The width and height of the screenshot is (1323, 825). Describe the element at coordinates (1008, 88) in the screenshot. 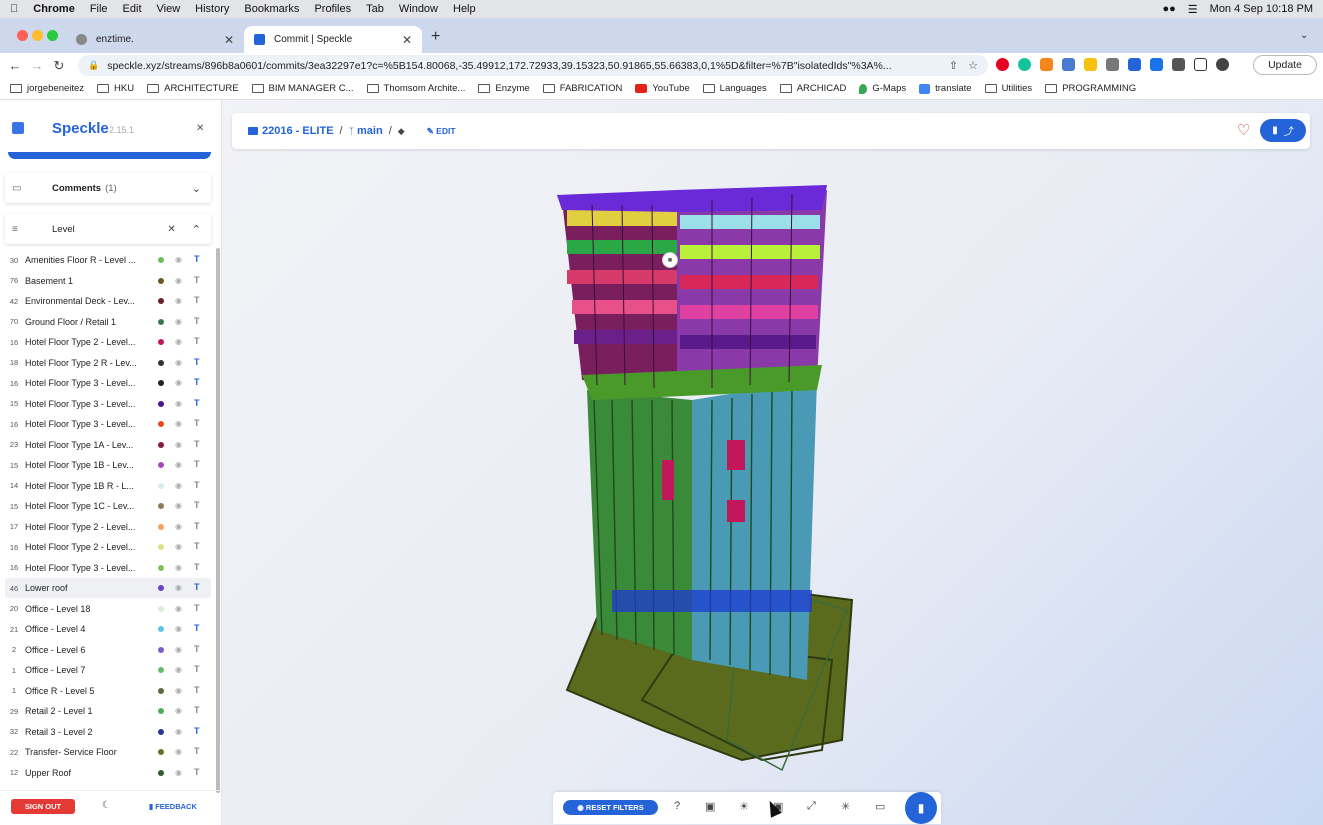

I see `bookmark: Utilities` at that location.